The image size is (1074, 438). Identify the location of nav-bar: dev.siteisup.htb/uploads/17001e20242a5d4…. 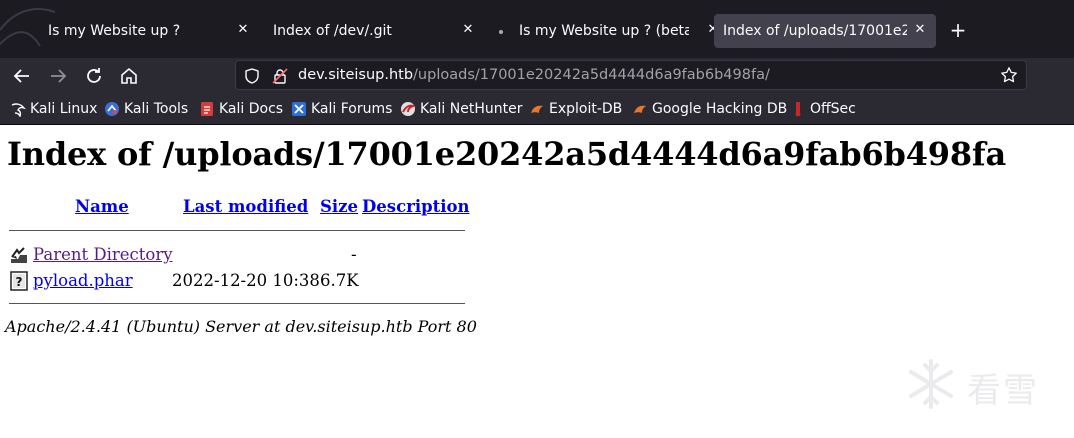
(537, 76).